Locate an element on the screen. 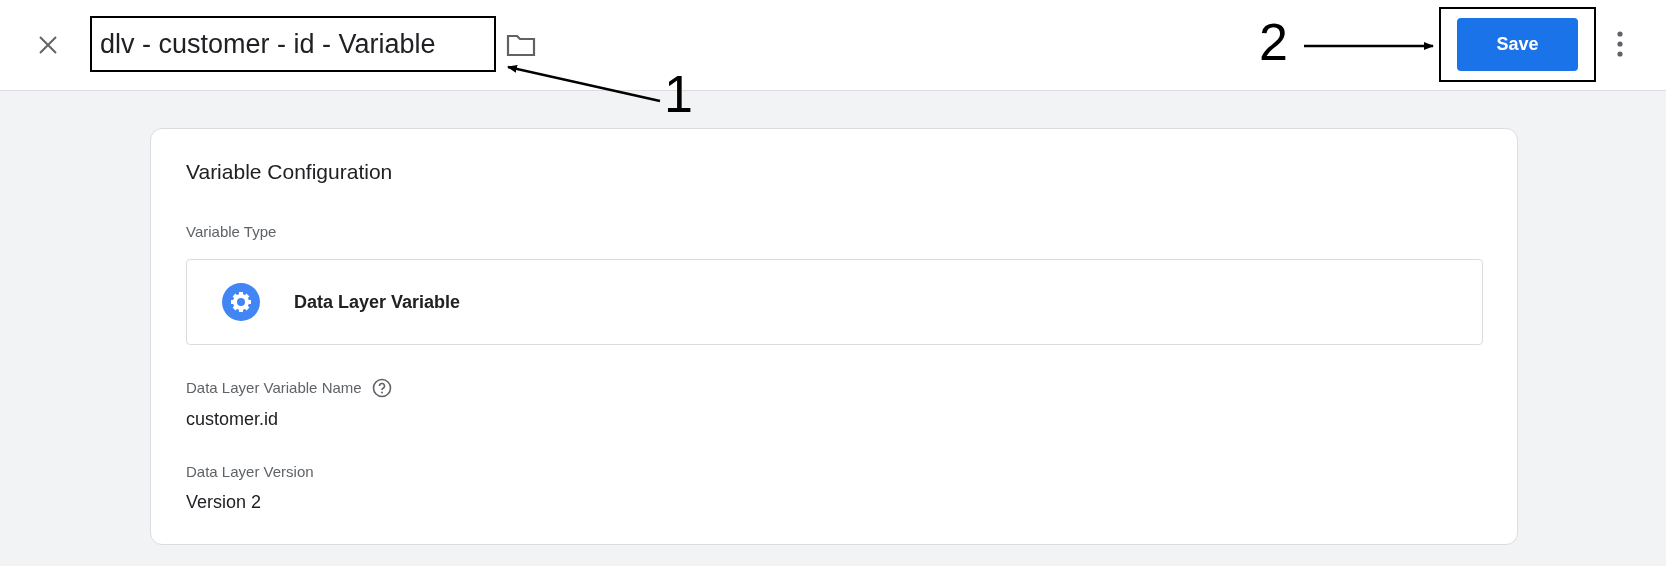 The image size is (1666, 566). field-label: Variable Type is located at coordinates (231, 232).